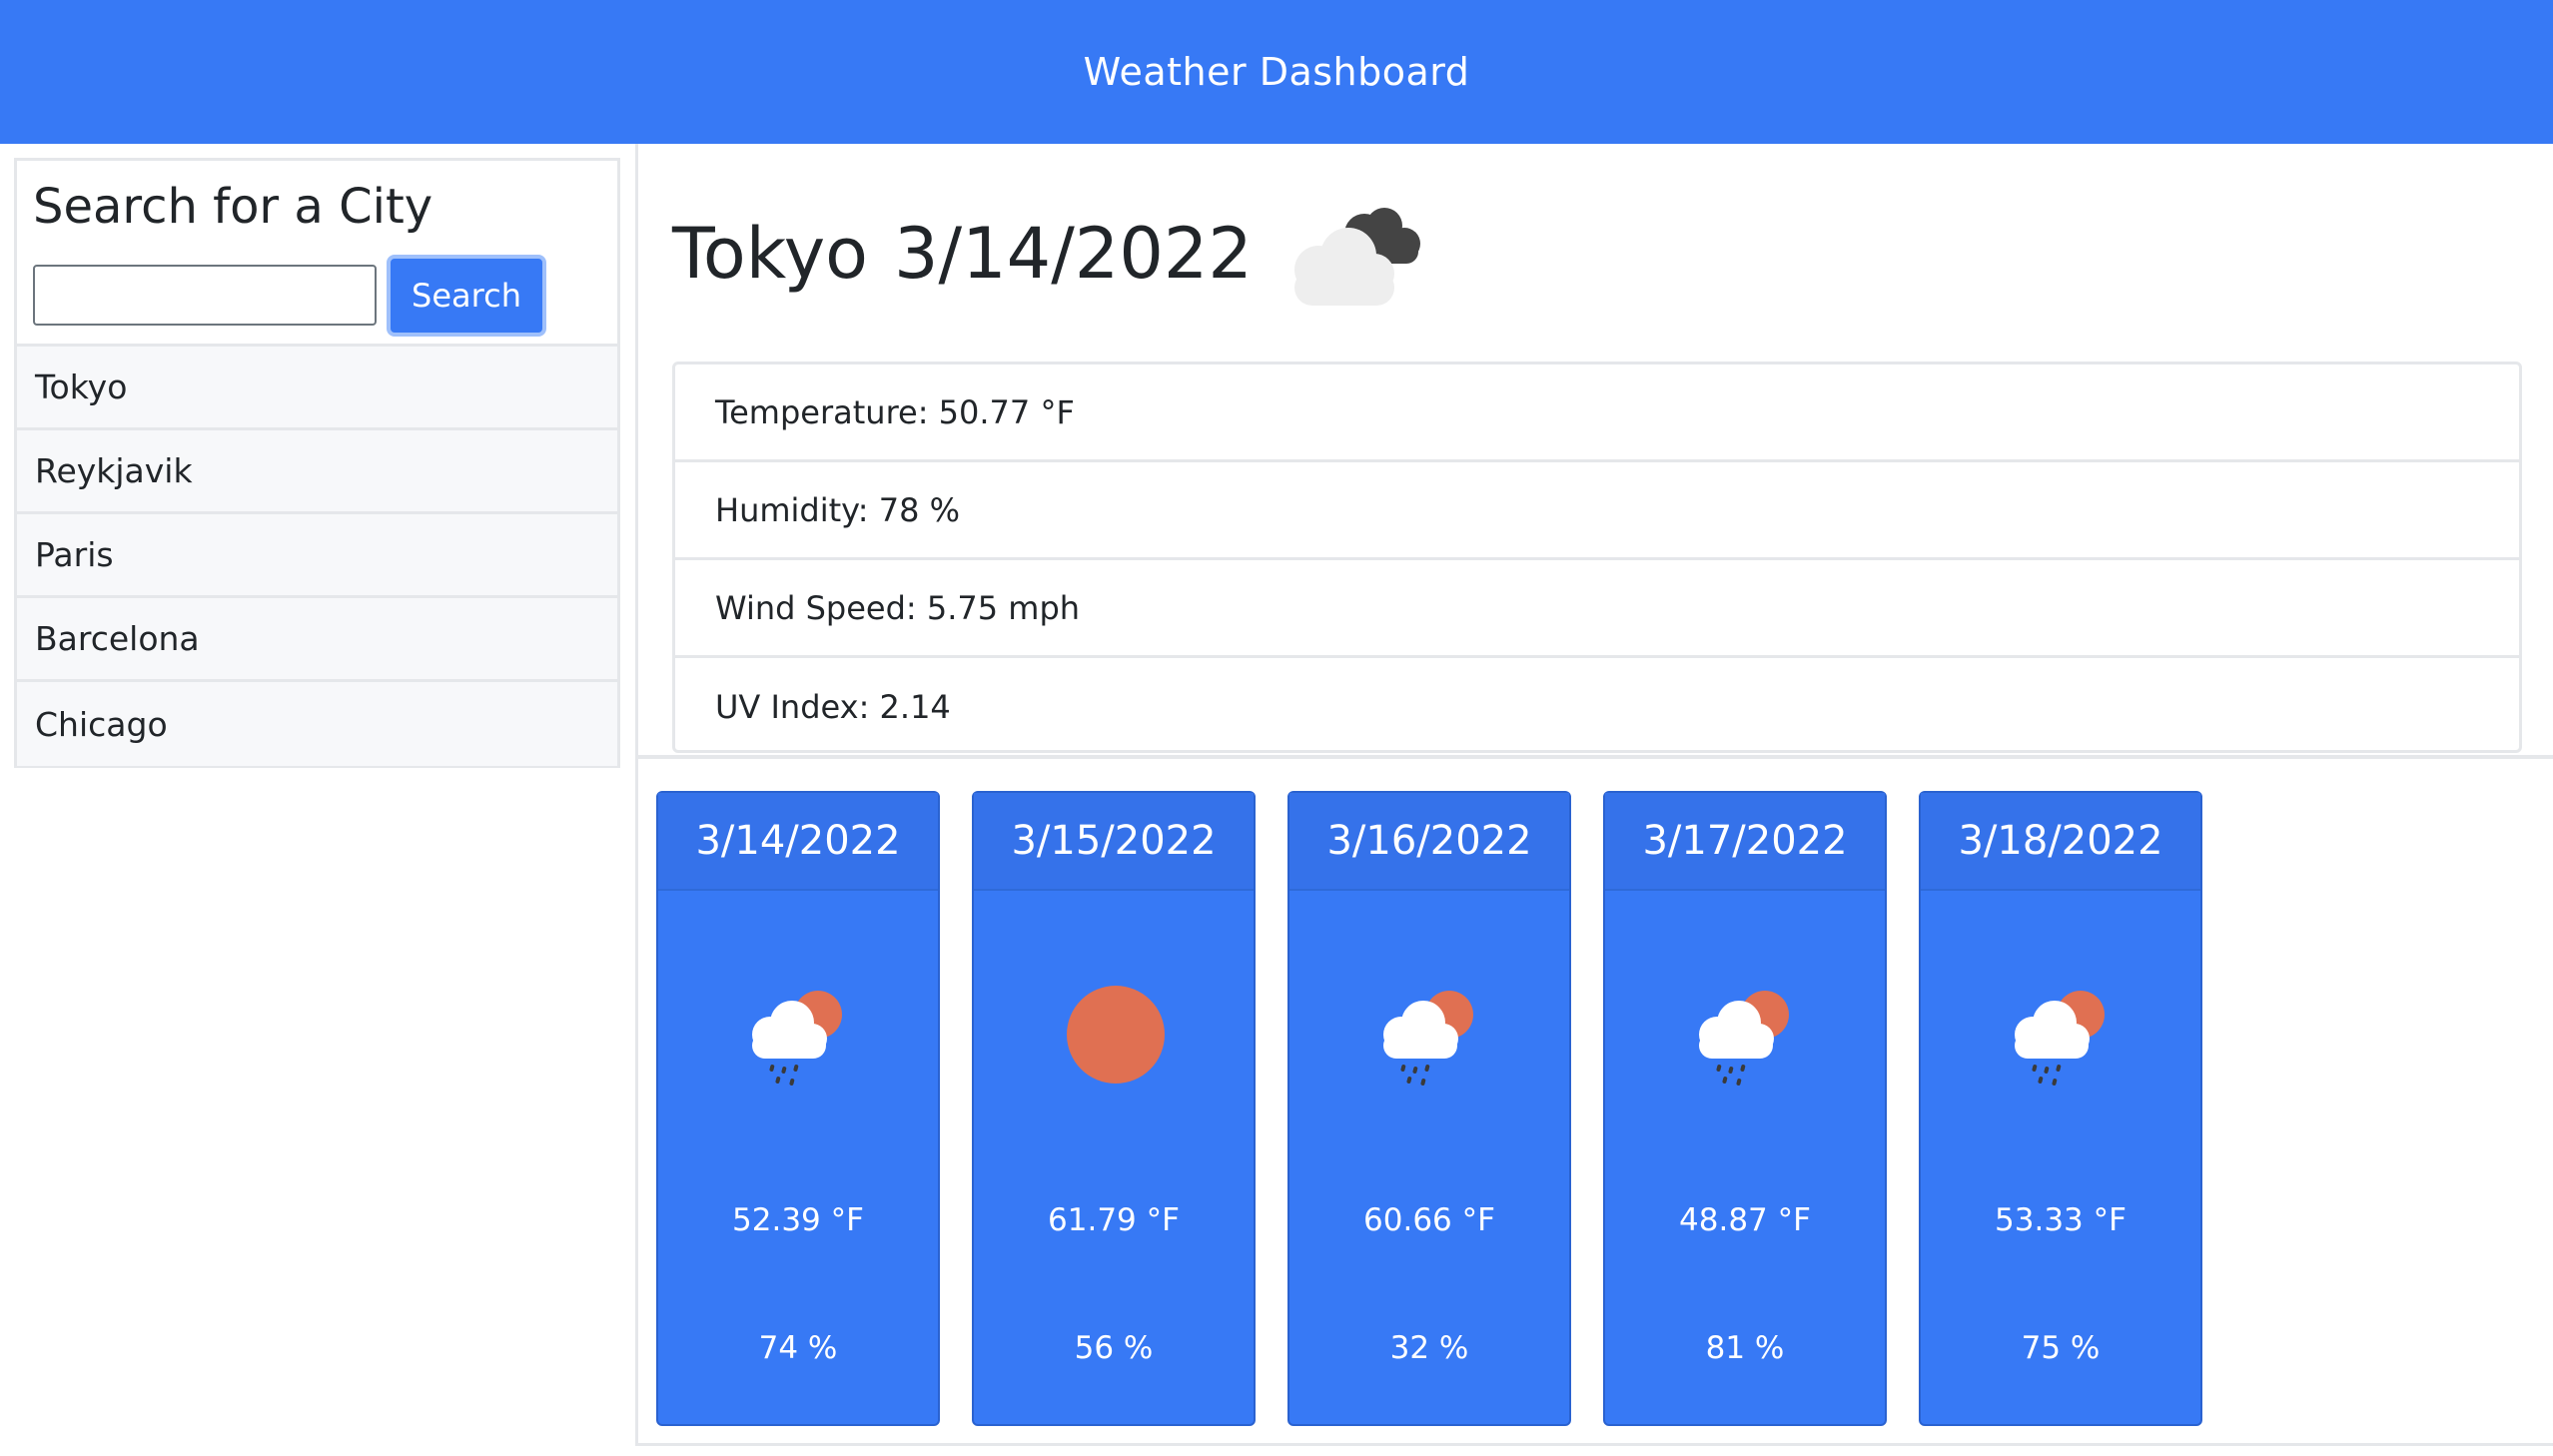 Image resolution: width=2553 pixels, height=1456 pixels. I want to click on forecast-card: 3/15/2022 61.79 °F 56 %, so click(1114, 1108).